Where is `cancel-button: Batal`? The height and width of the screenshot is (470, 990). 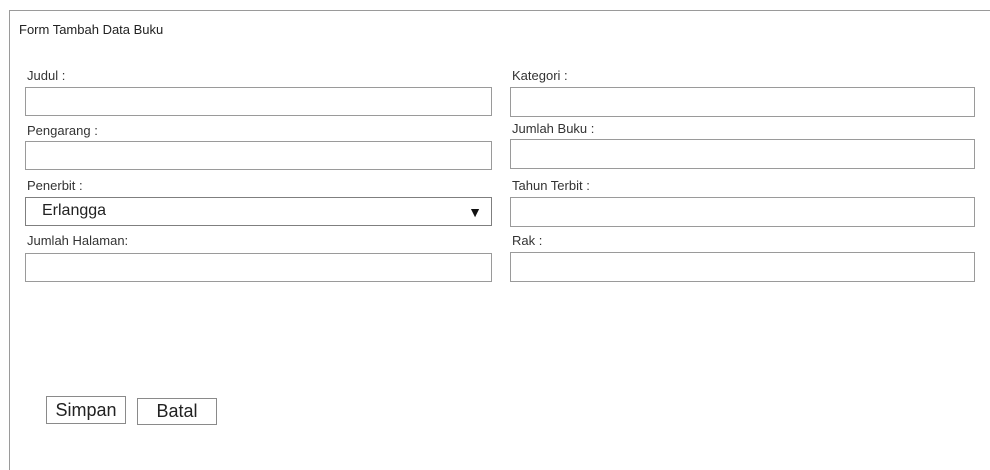 cancel-button: Batal is located at coordinates (177, 411).